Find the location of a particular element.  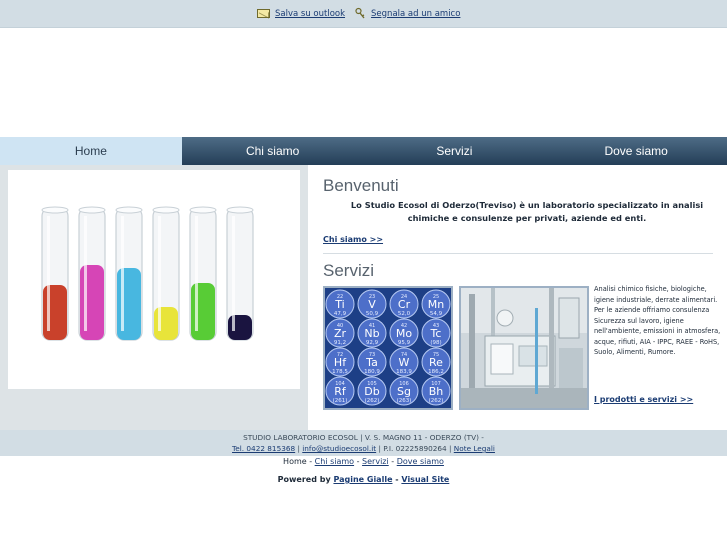

svg-text: (98) is located at coordinates (435, 343).